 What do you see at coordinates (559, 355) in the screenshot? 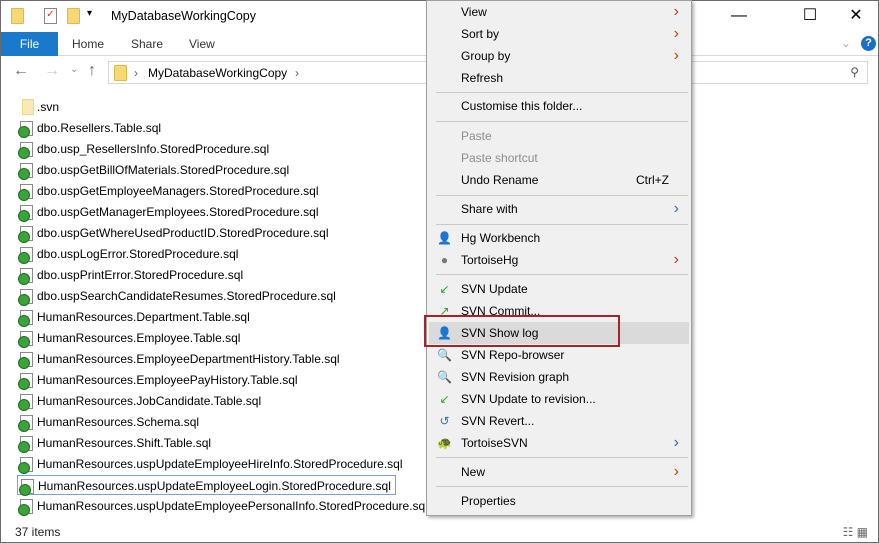
I see `menu-item-svn-repo-browser: 🔍 SVN Repo-browser` at bounding box center [559, 355].